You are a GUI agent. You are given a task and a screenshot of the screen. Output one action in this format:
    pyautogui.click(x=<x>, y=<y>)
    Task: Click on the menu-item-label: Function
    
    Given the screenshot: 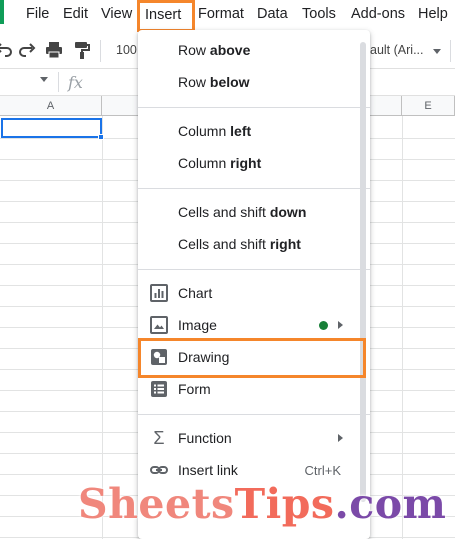 What is the action you would take?
    pyautogui.click(x=205, y=438)
    